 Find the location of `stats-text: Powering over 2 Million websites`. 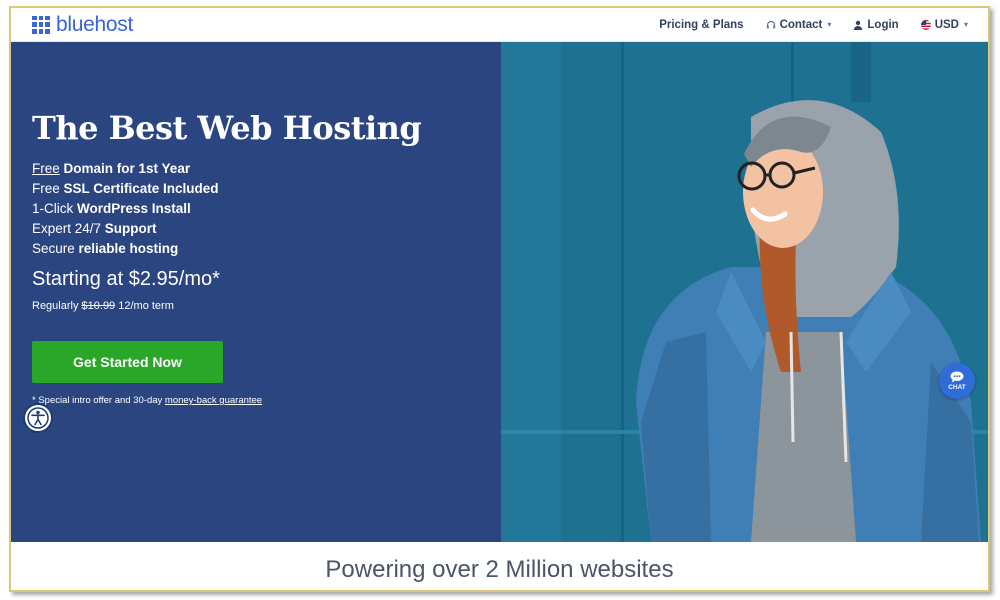

stats-text: Powering over 2 Million websites is located at coordinates (499, 569).